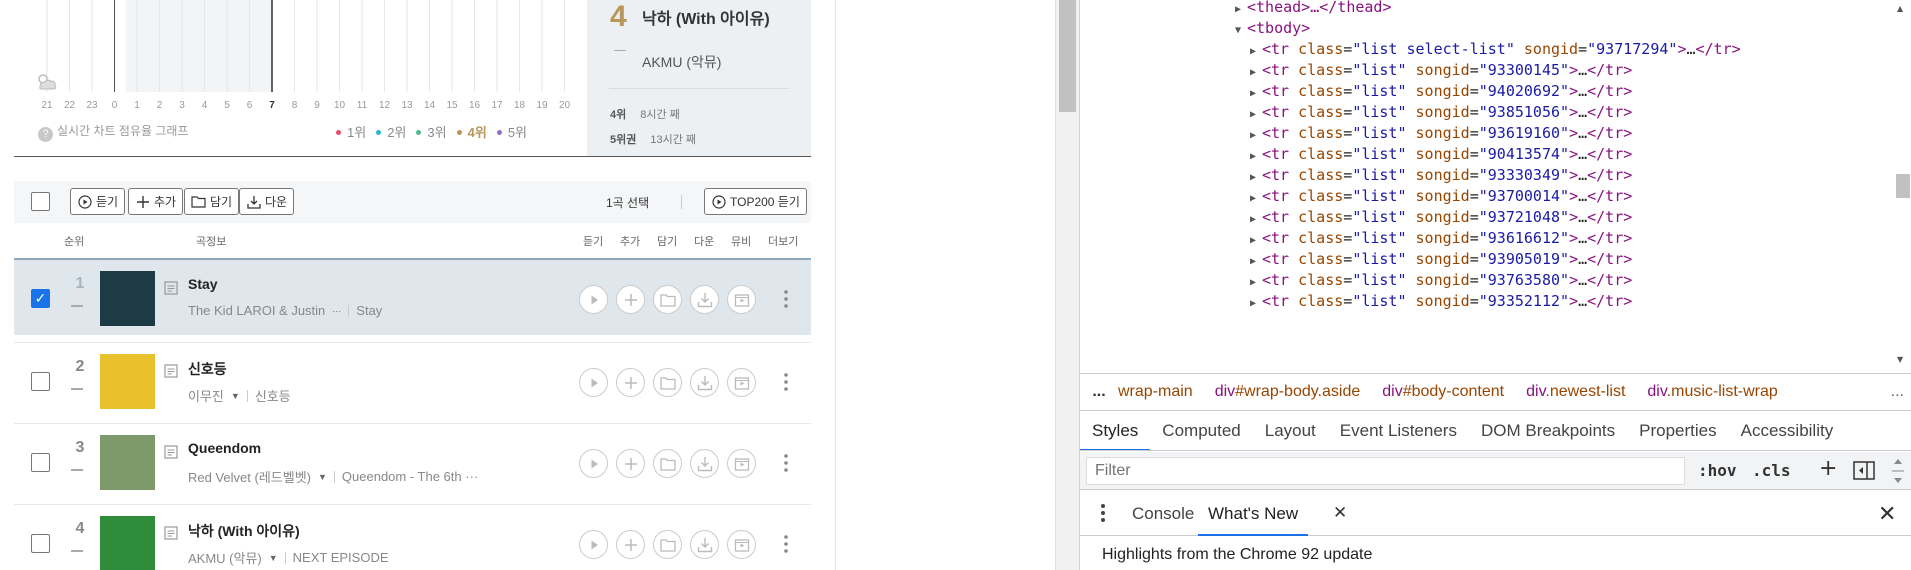 This screenshot has width=1911, height=570. Describe the element at coordinates (273, 395) in the screenshot. I see `song-album: 신호등` at that location.